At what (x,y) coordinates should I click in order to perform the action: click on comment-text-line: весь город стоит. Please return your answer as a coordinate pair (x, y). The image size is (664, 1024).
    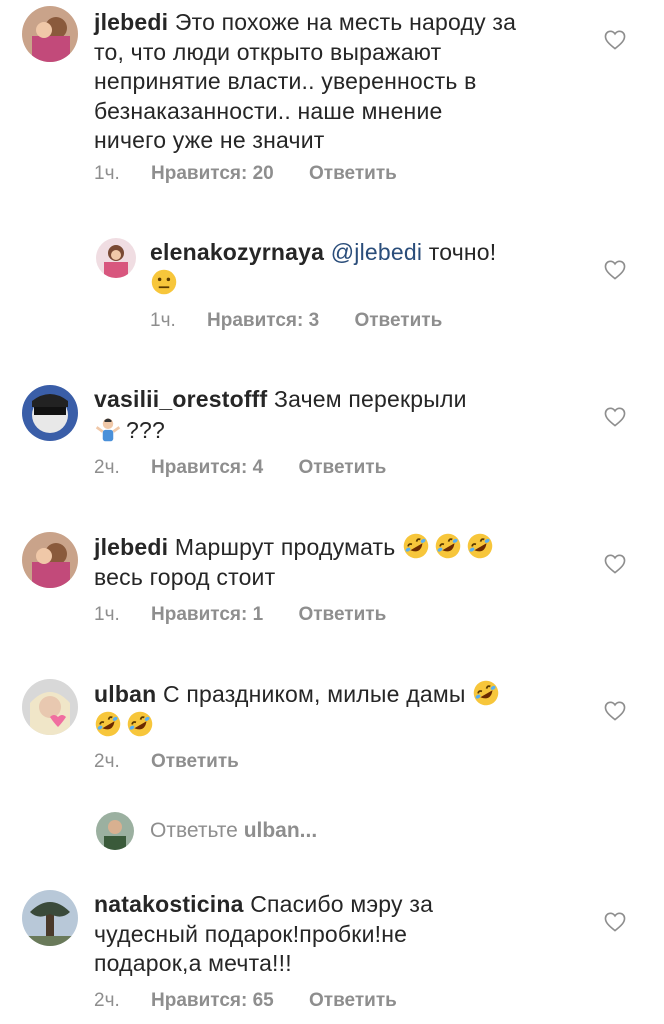
    Looking at the image, I should click on (185, 576).